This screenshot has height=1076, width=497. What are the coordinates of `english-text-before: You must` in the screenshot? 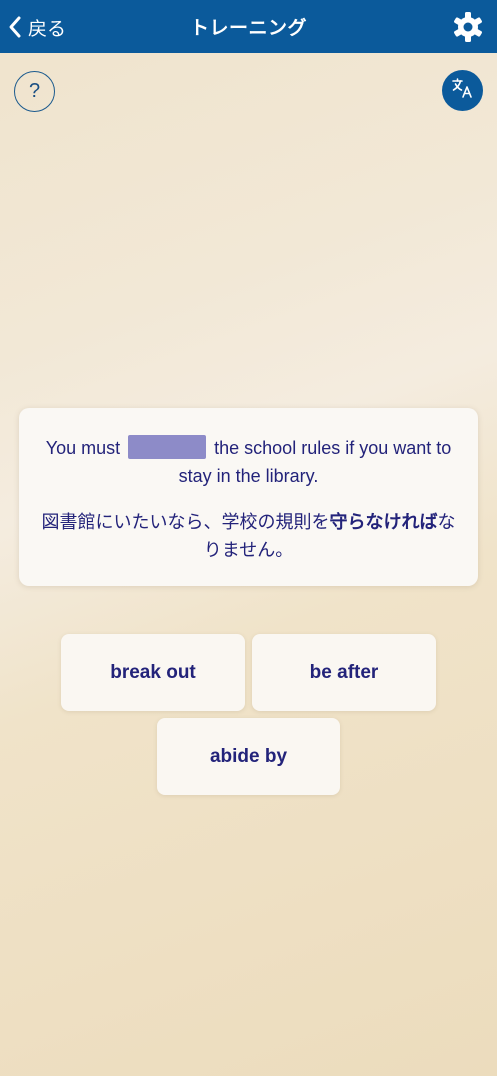 It's located at (83, 448).